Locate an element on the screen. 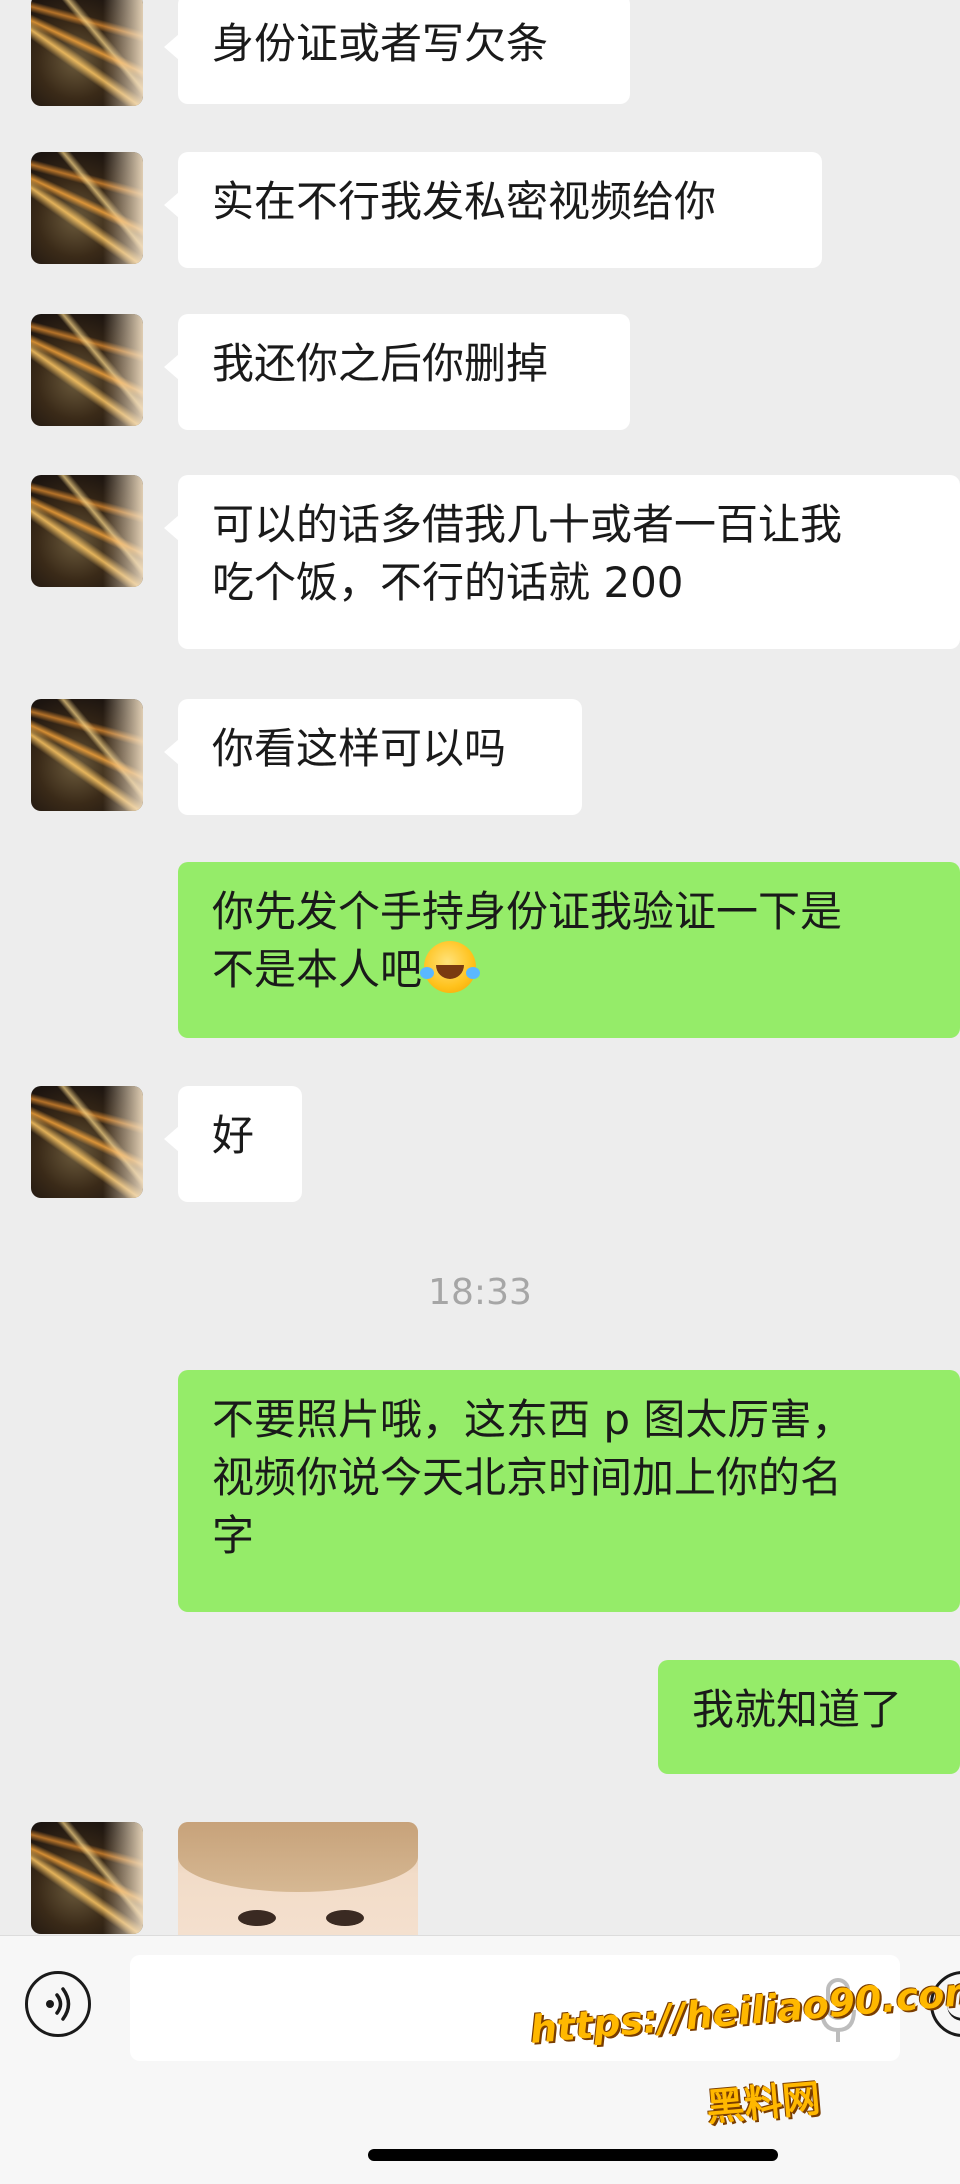 The image size is (960, 2184). outgoing-message: 我就知道了 is located at coordinates (809, 1717).